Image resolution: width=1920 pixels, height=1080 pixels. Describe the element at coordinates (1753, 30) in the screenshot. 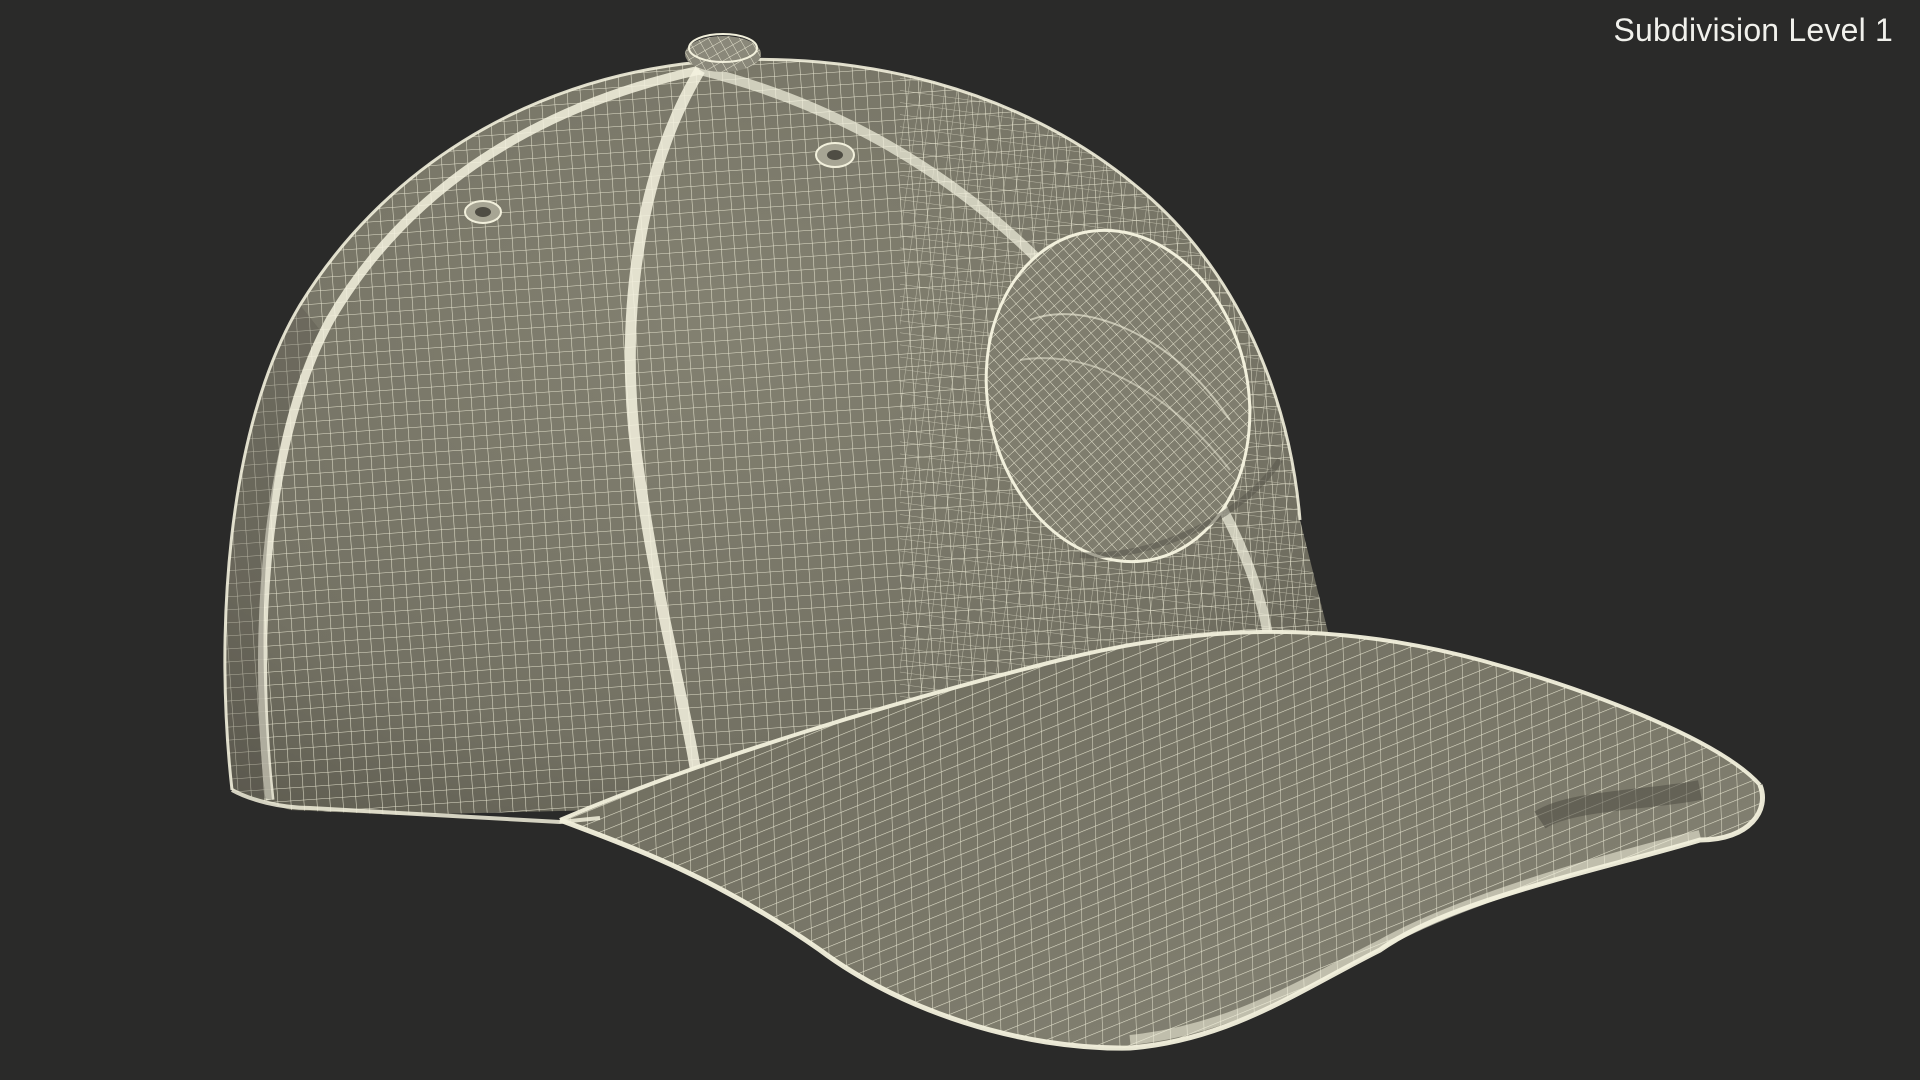

I see `subdivision-level-label: Subdivision Level 1` at that location.